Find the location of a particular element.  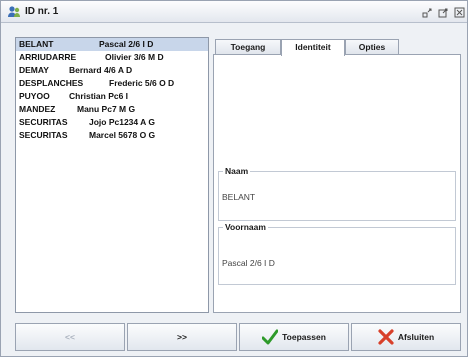

first-name: Olivier 3/6 M D is located at coordinates (134, 57).